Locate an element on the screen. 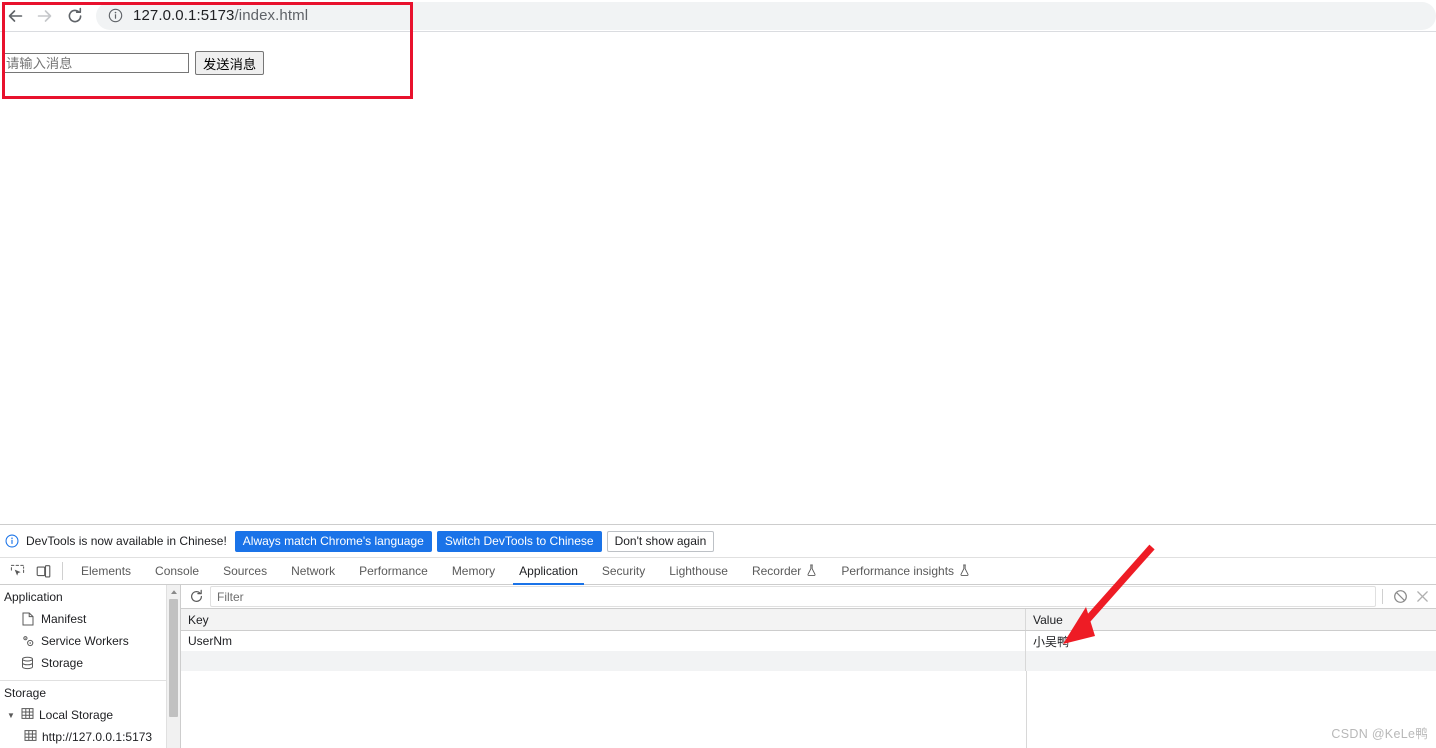 The image size is (1436, 748). sidebar-item-label: Storage is located at coordinates (62, 663).